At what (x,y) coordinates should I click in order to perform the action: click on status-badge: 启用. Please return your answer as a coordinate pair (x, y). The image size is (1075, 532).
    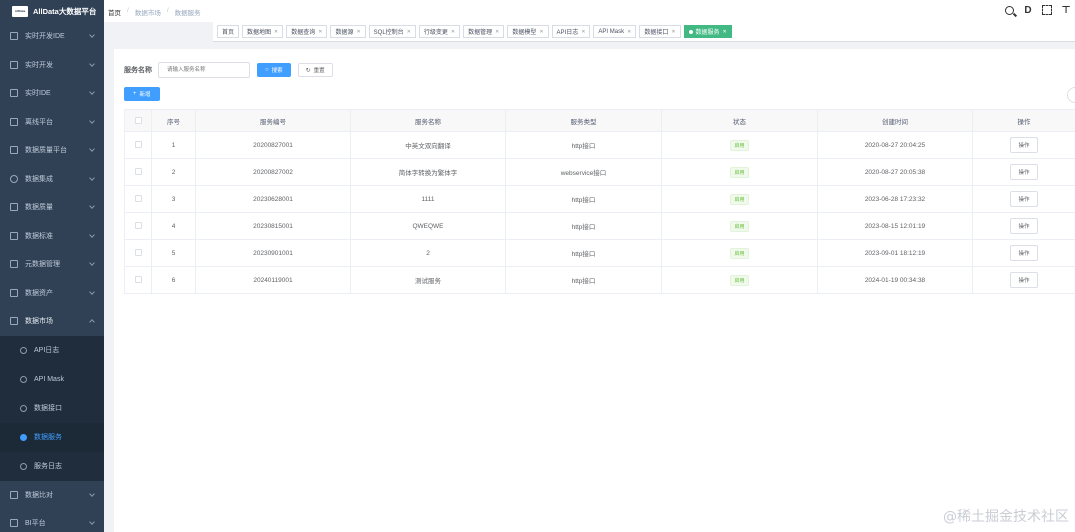
    Looking at the image, I should click on (739, 199).